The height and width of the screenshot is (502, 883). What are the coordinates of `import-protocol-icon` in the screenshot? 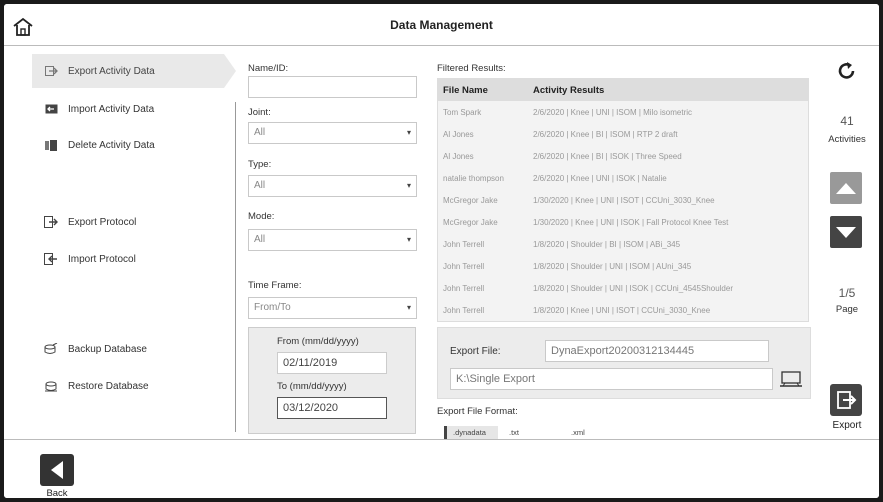 It's located at (51, 259).